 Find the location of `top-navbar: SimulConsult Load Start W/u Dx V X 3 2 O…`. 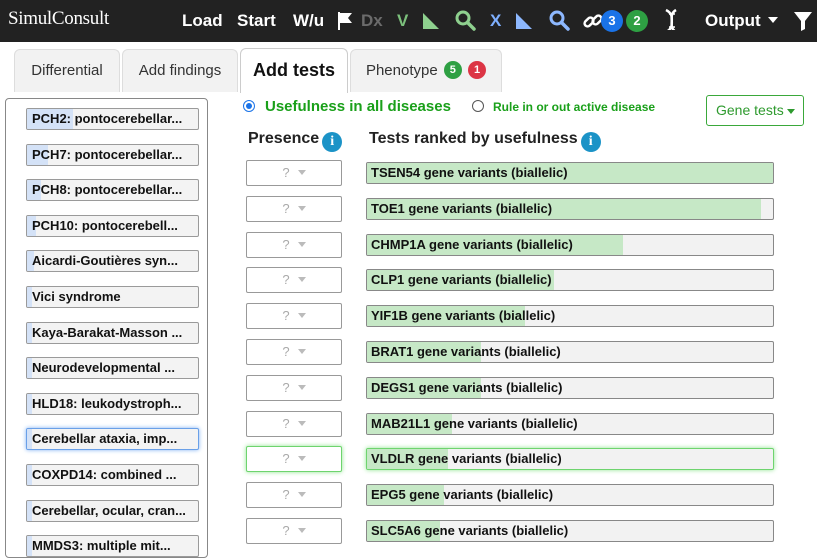

top-navbar: SimulConsult Load Start W/u Dx V X 3 2 O… is located at coordinates (408, 21).